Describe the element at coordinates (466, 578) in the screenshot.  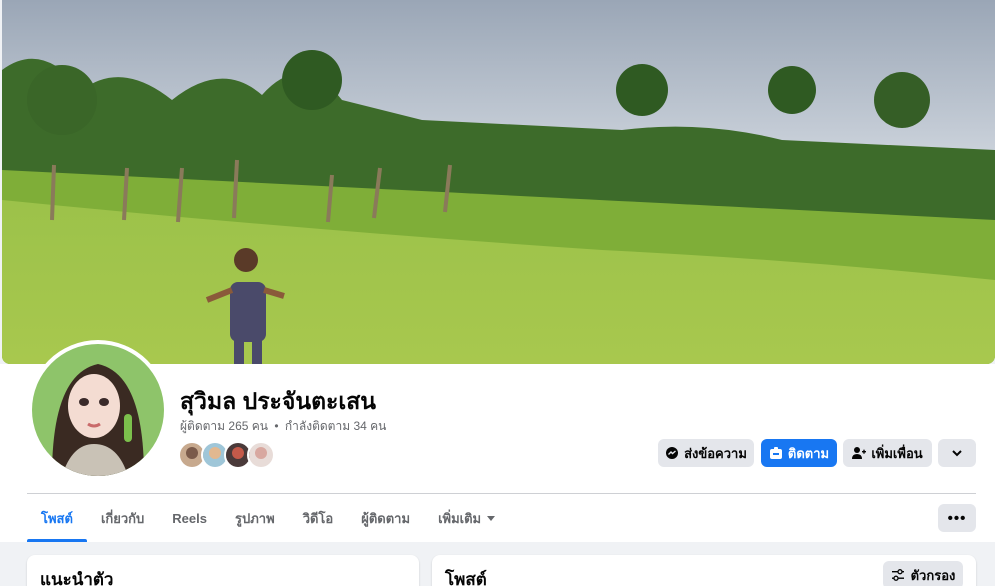
I see `posts-title: โพสต์` at that location.